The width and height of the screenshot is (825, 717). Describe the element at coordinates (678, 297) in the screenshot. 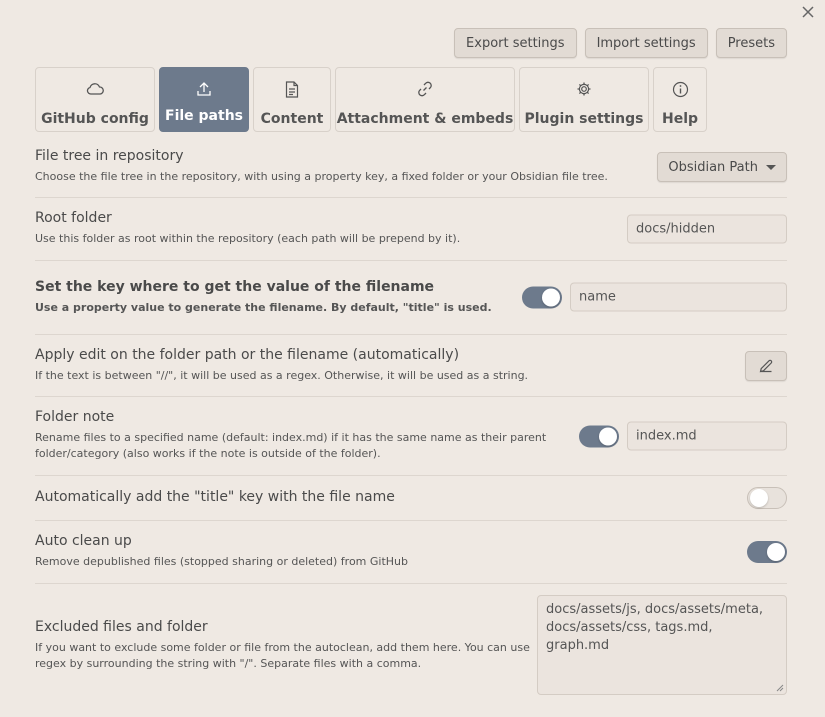

I see `filename-key-input: name` at that location.